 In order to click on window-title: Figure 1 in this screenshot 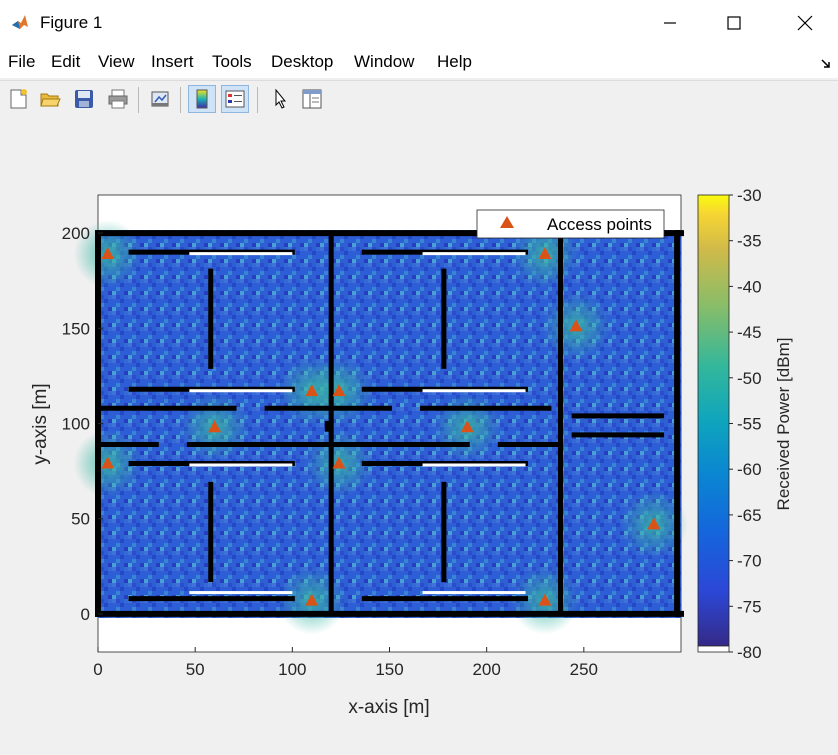, I will do `click(71, 22)`.